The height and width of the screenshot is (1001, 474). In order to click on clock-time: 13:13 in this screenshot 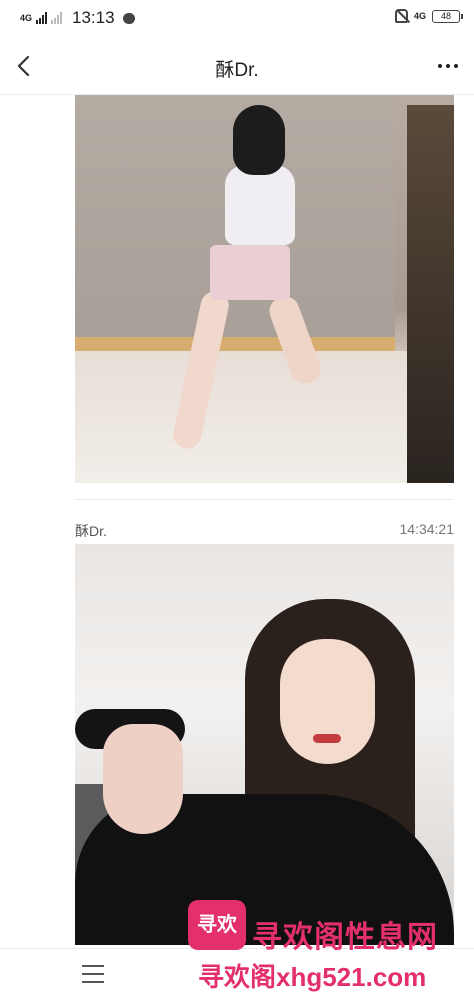, I will do `click(93, 17)`.